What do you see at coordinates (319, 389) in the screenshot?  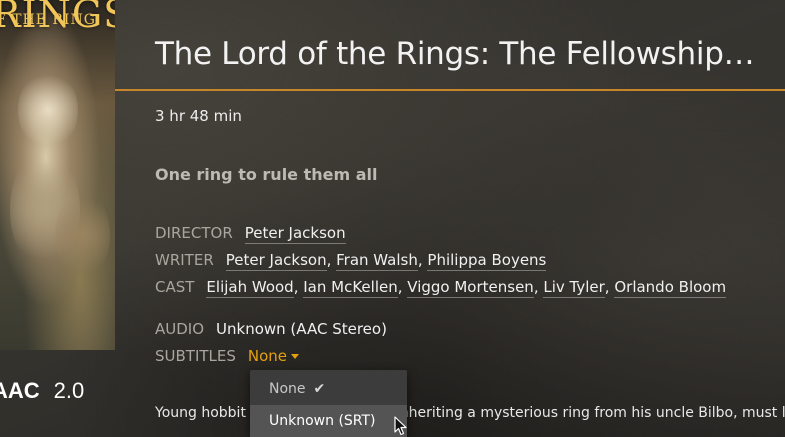 I see `checkmark-icon: ✔` at bounding box center [319, 389].